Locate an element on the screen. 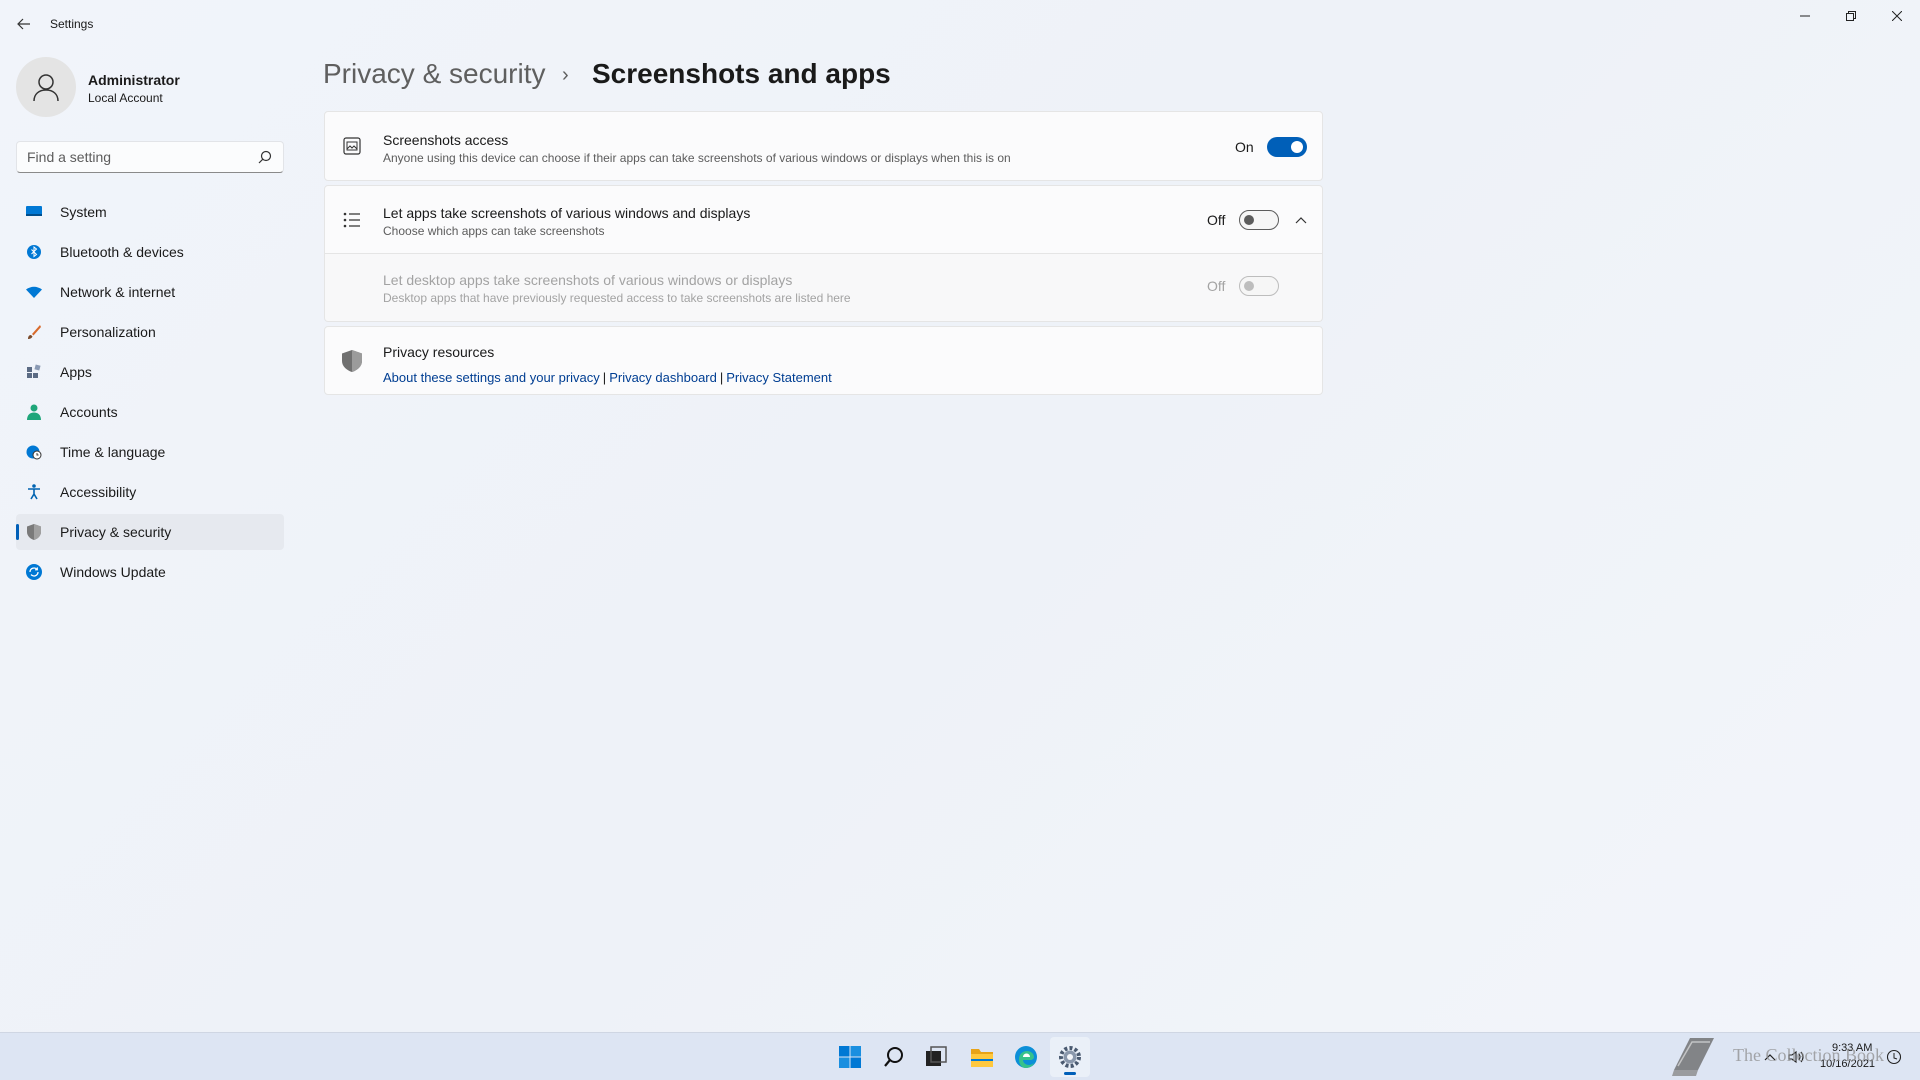 Image resolution: width=1920 pixels, height=1080 pixels. task-view-button is located at coordinates (936, 1057).